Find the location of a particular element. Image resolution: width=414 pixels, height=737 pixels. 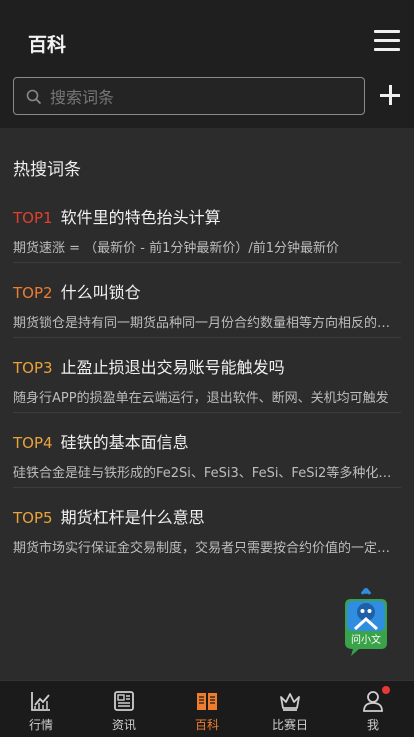

item-title: 什么叫锁仓 is located at coordinates (100, 292).